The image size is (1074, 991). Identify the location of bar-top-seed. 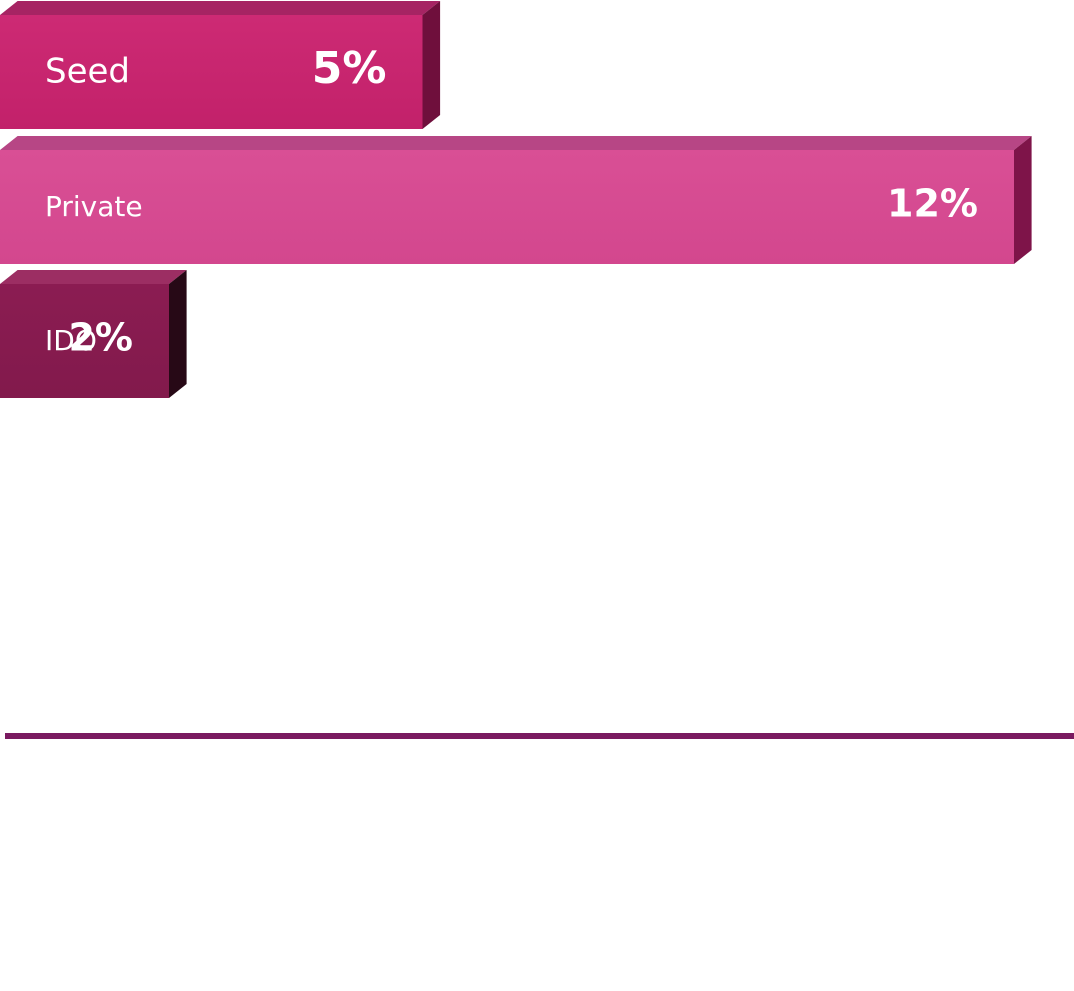
(220, 8).